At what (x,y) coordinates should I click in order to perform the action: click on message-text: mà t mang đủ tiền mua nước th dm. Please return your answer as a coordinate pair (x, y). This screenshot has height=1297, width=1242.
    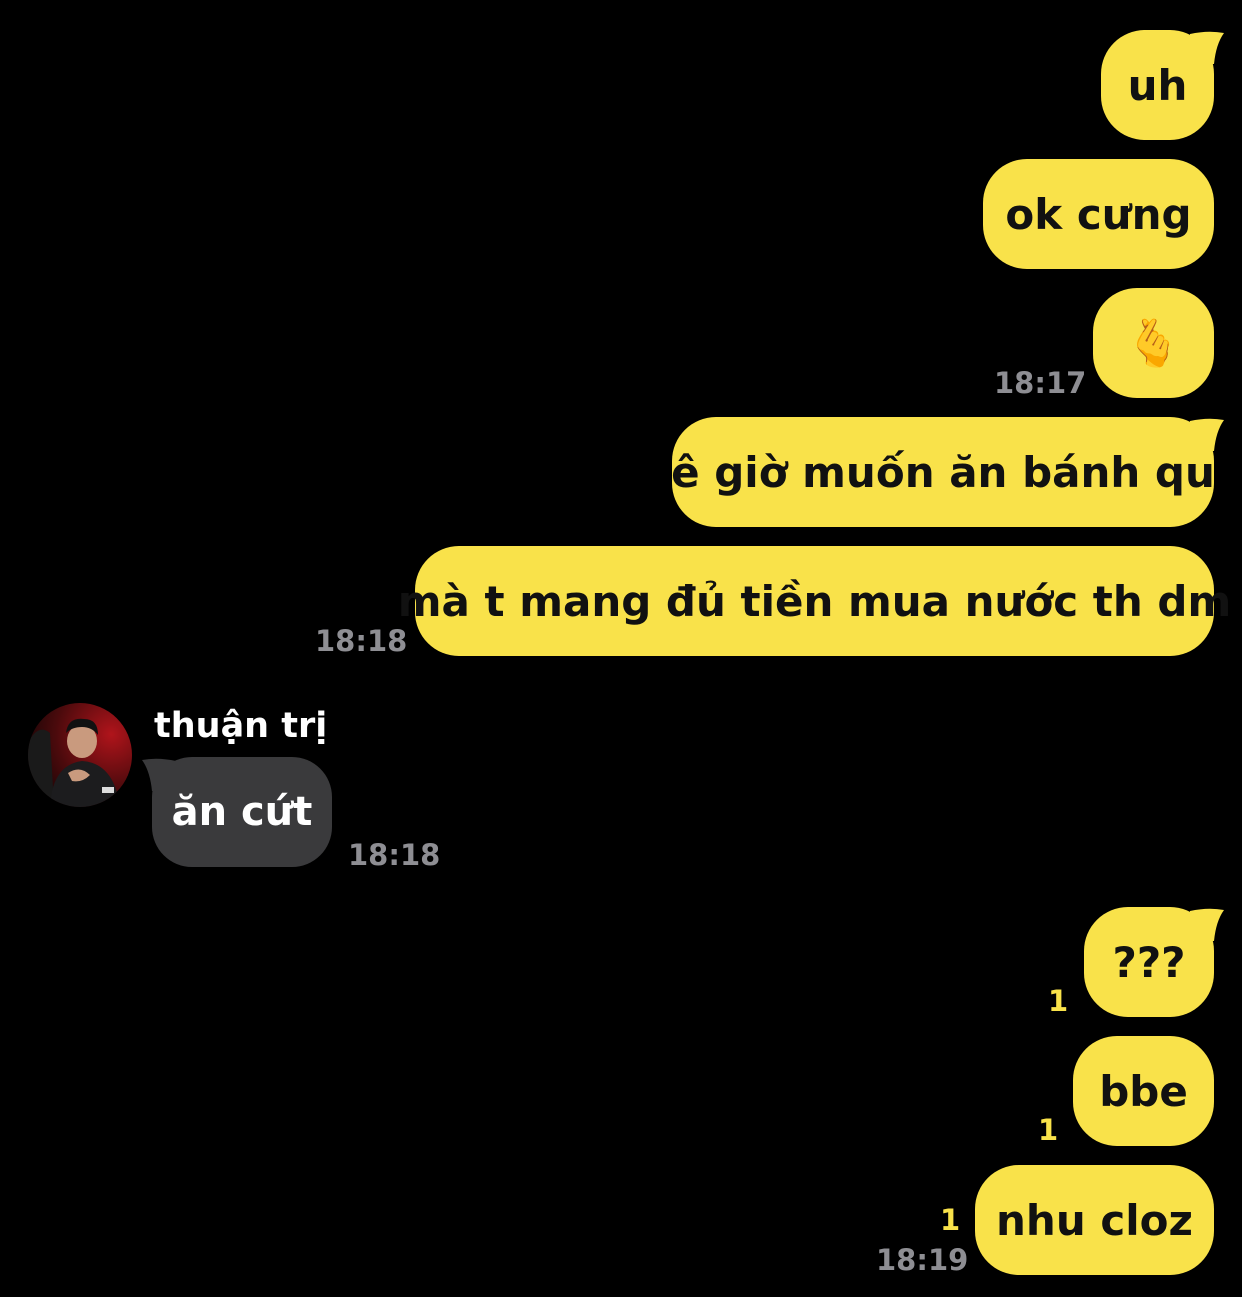
    Looking at the image, I should click on (814, 601).